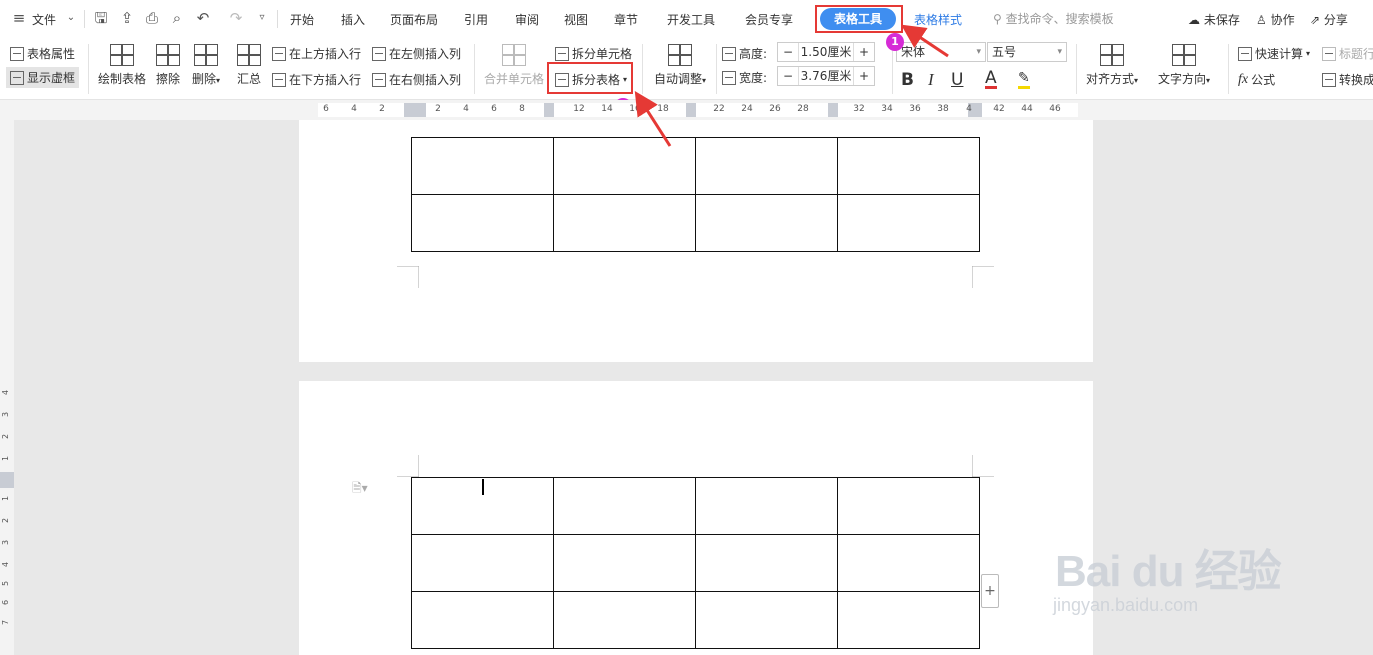 This screenshot has height=655, width=1373. Describe the element at coordinates (262, 18) in the screenshot. I see `customize-icon: ▿` at that location.